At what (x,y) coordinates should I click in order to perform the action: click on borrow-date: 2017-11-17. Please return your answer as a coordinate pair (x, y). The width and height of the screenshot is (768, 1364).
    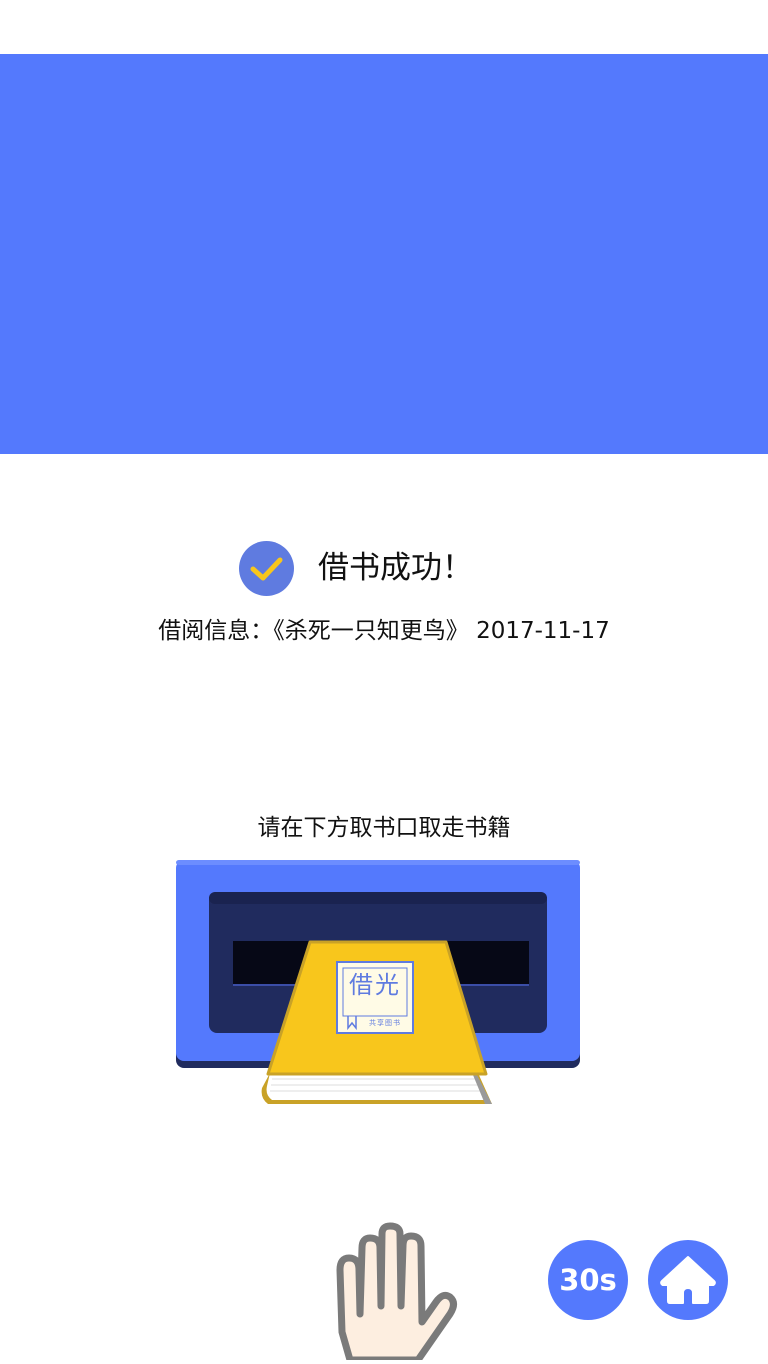
    Looking at the image, I should click on (543, 631).